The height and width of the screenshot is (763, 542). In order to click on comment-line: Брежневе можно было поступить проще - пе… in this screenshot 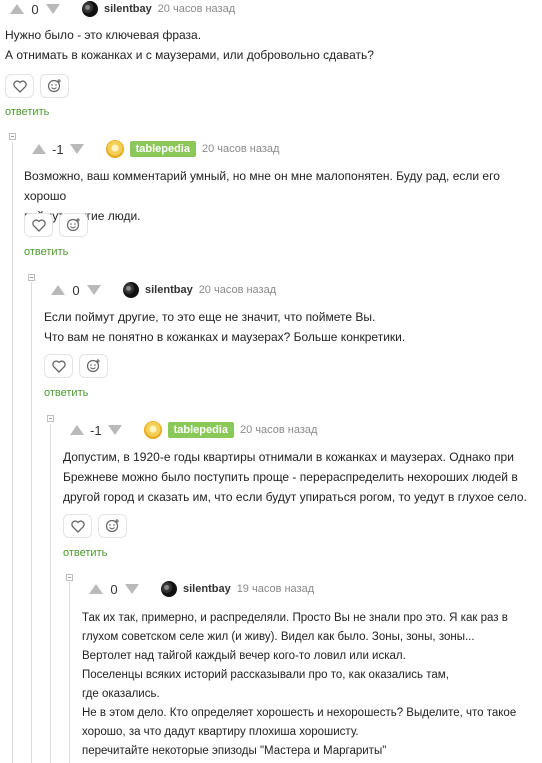, I will do `click(290, 477)`.